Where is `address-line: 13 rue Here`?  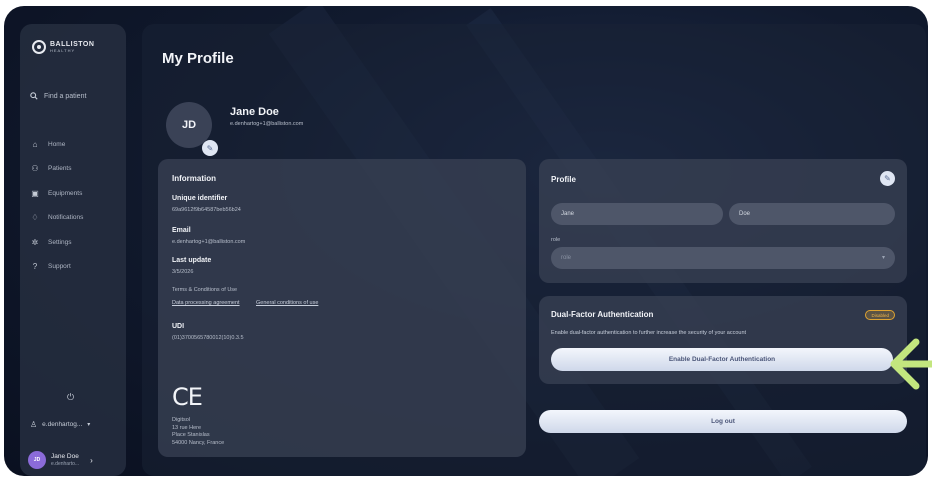
address-line: 13 rue Here is located at coordinates (187, 427).